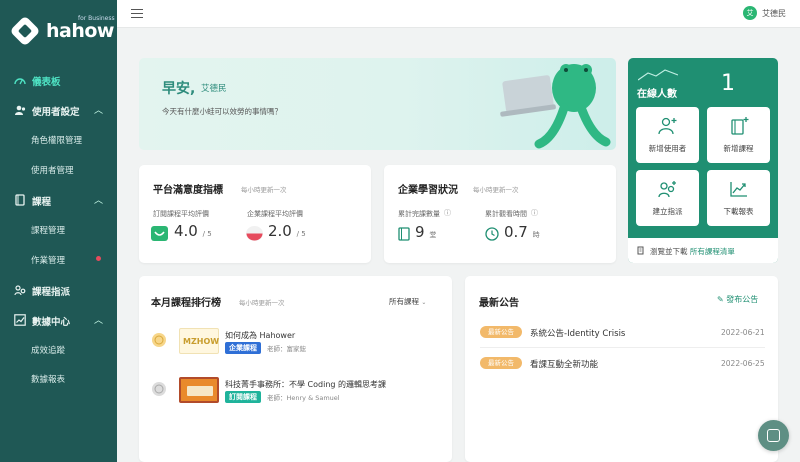  Describe the element at coordinates (58, 290) in the screenshot. I see `sidebar-item-course-assignment: 課程指派` at that location.